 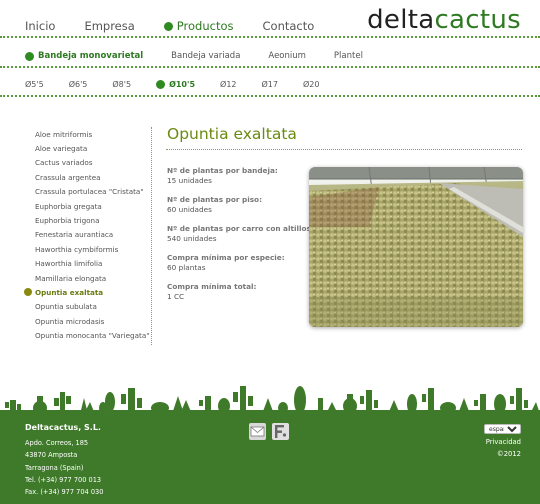 What do you see at coordinates (257, 431) in the screenshot?
I see `mail-icon` at bounding box center [257, 431].